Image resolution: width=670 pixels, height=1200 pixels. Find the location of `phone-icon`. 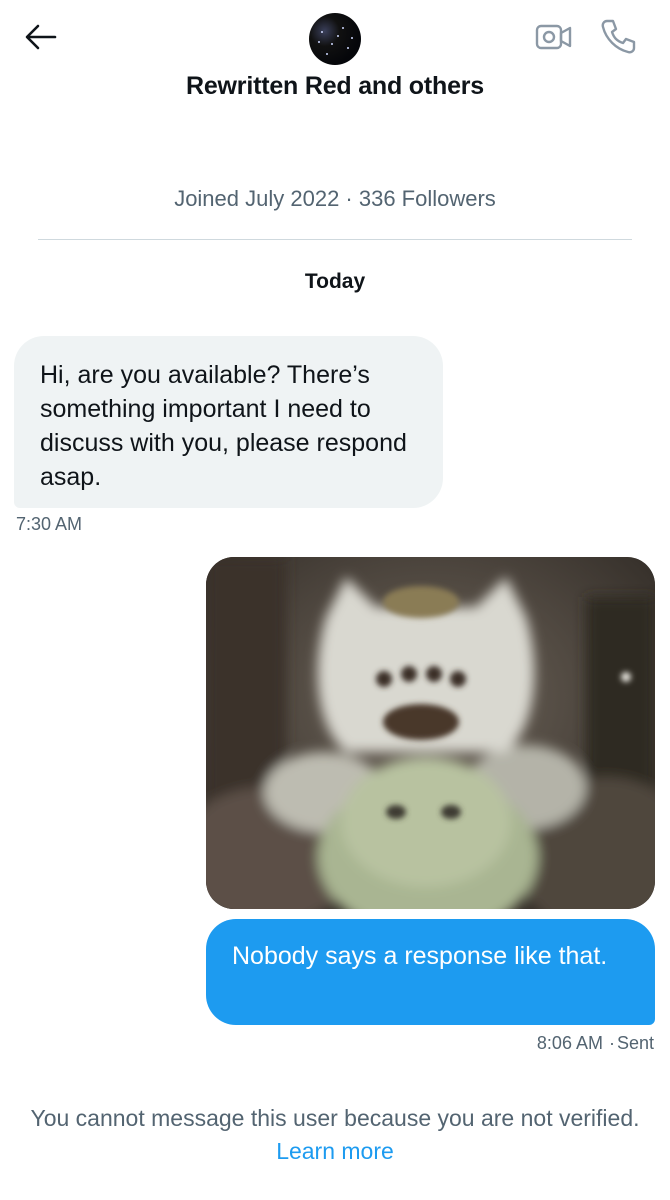

phone-icon is located at coordinates (618, 36).